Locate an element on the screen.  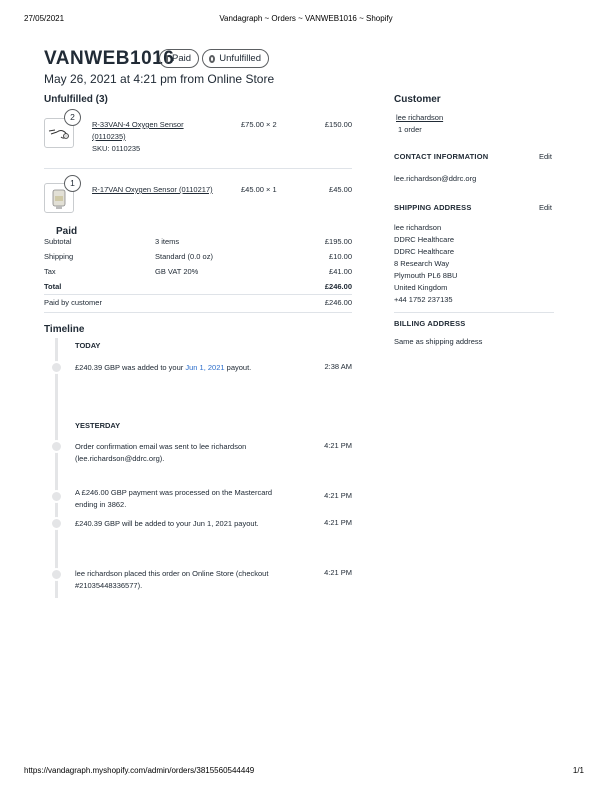
payout-link: Jun 1, 2021 is located at coordinates (204, 367).